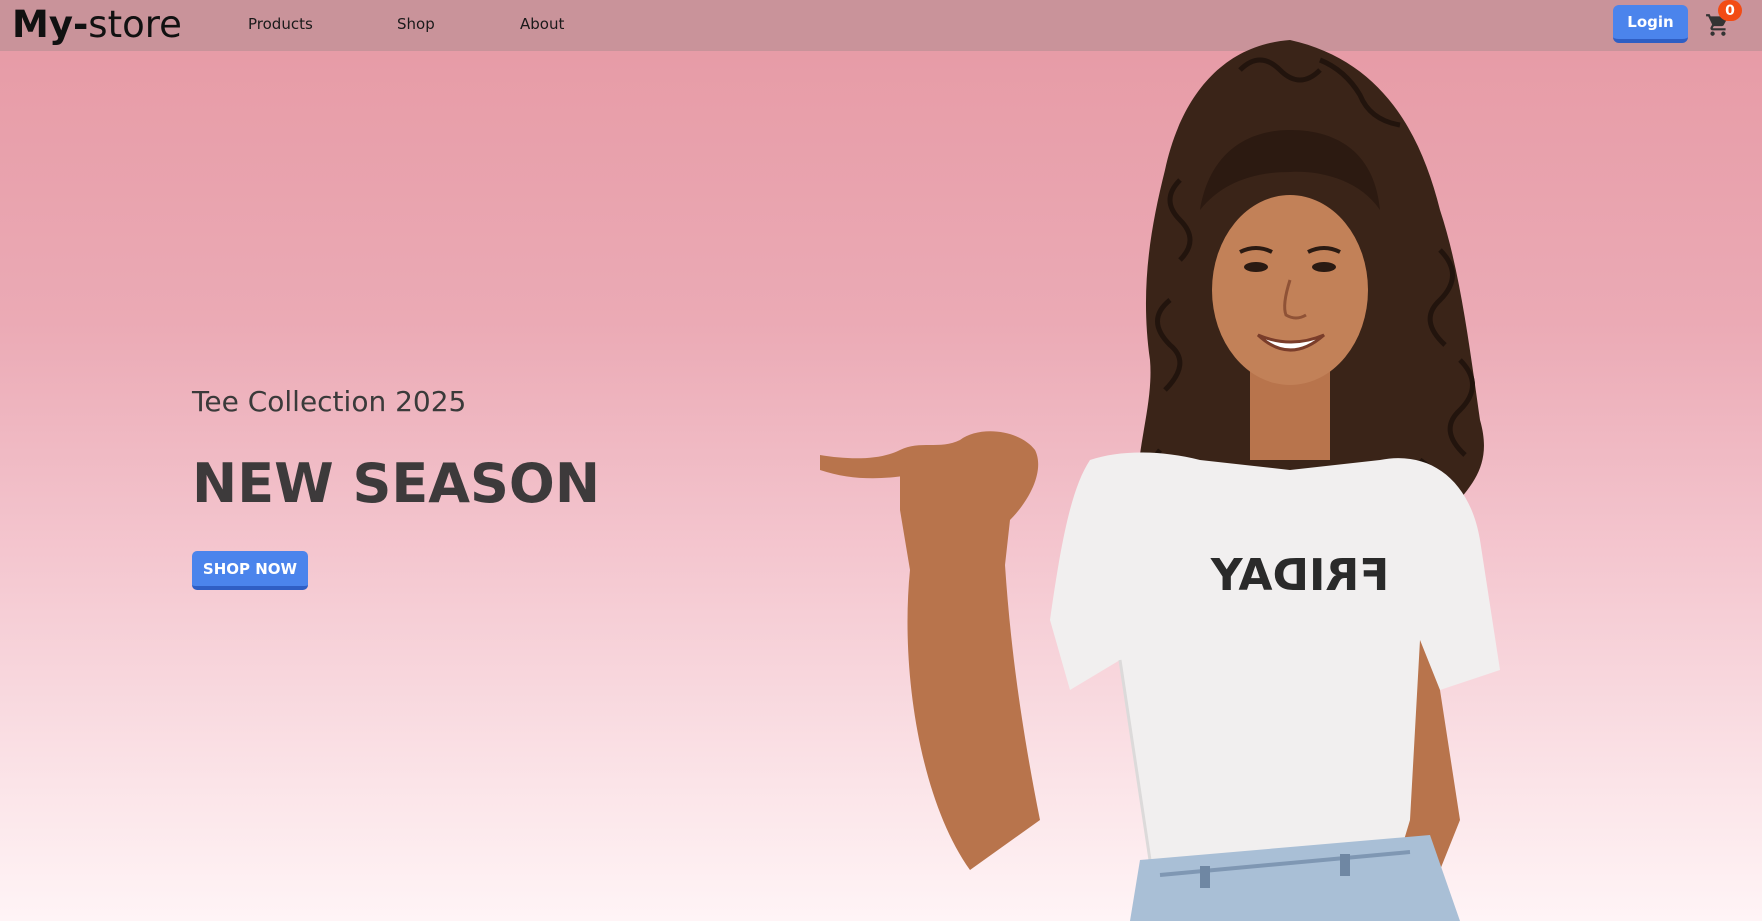 This screenshot has width=1762, height=921. Describe the element at coordinates (250, 570) in the screenshot. I see `shop-now-button: SHOP NOW` at that location.